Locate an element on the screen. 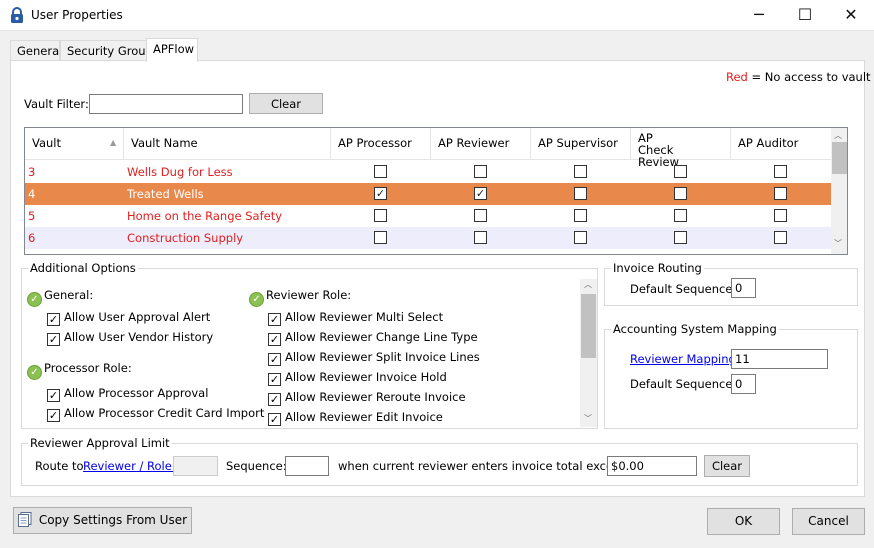  option-checkbox-item: ✓ Allow Reviewer Edit Invoice is located at coordinates (355, 418).